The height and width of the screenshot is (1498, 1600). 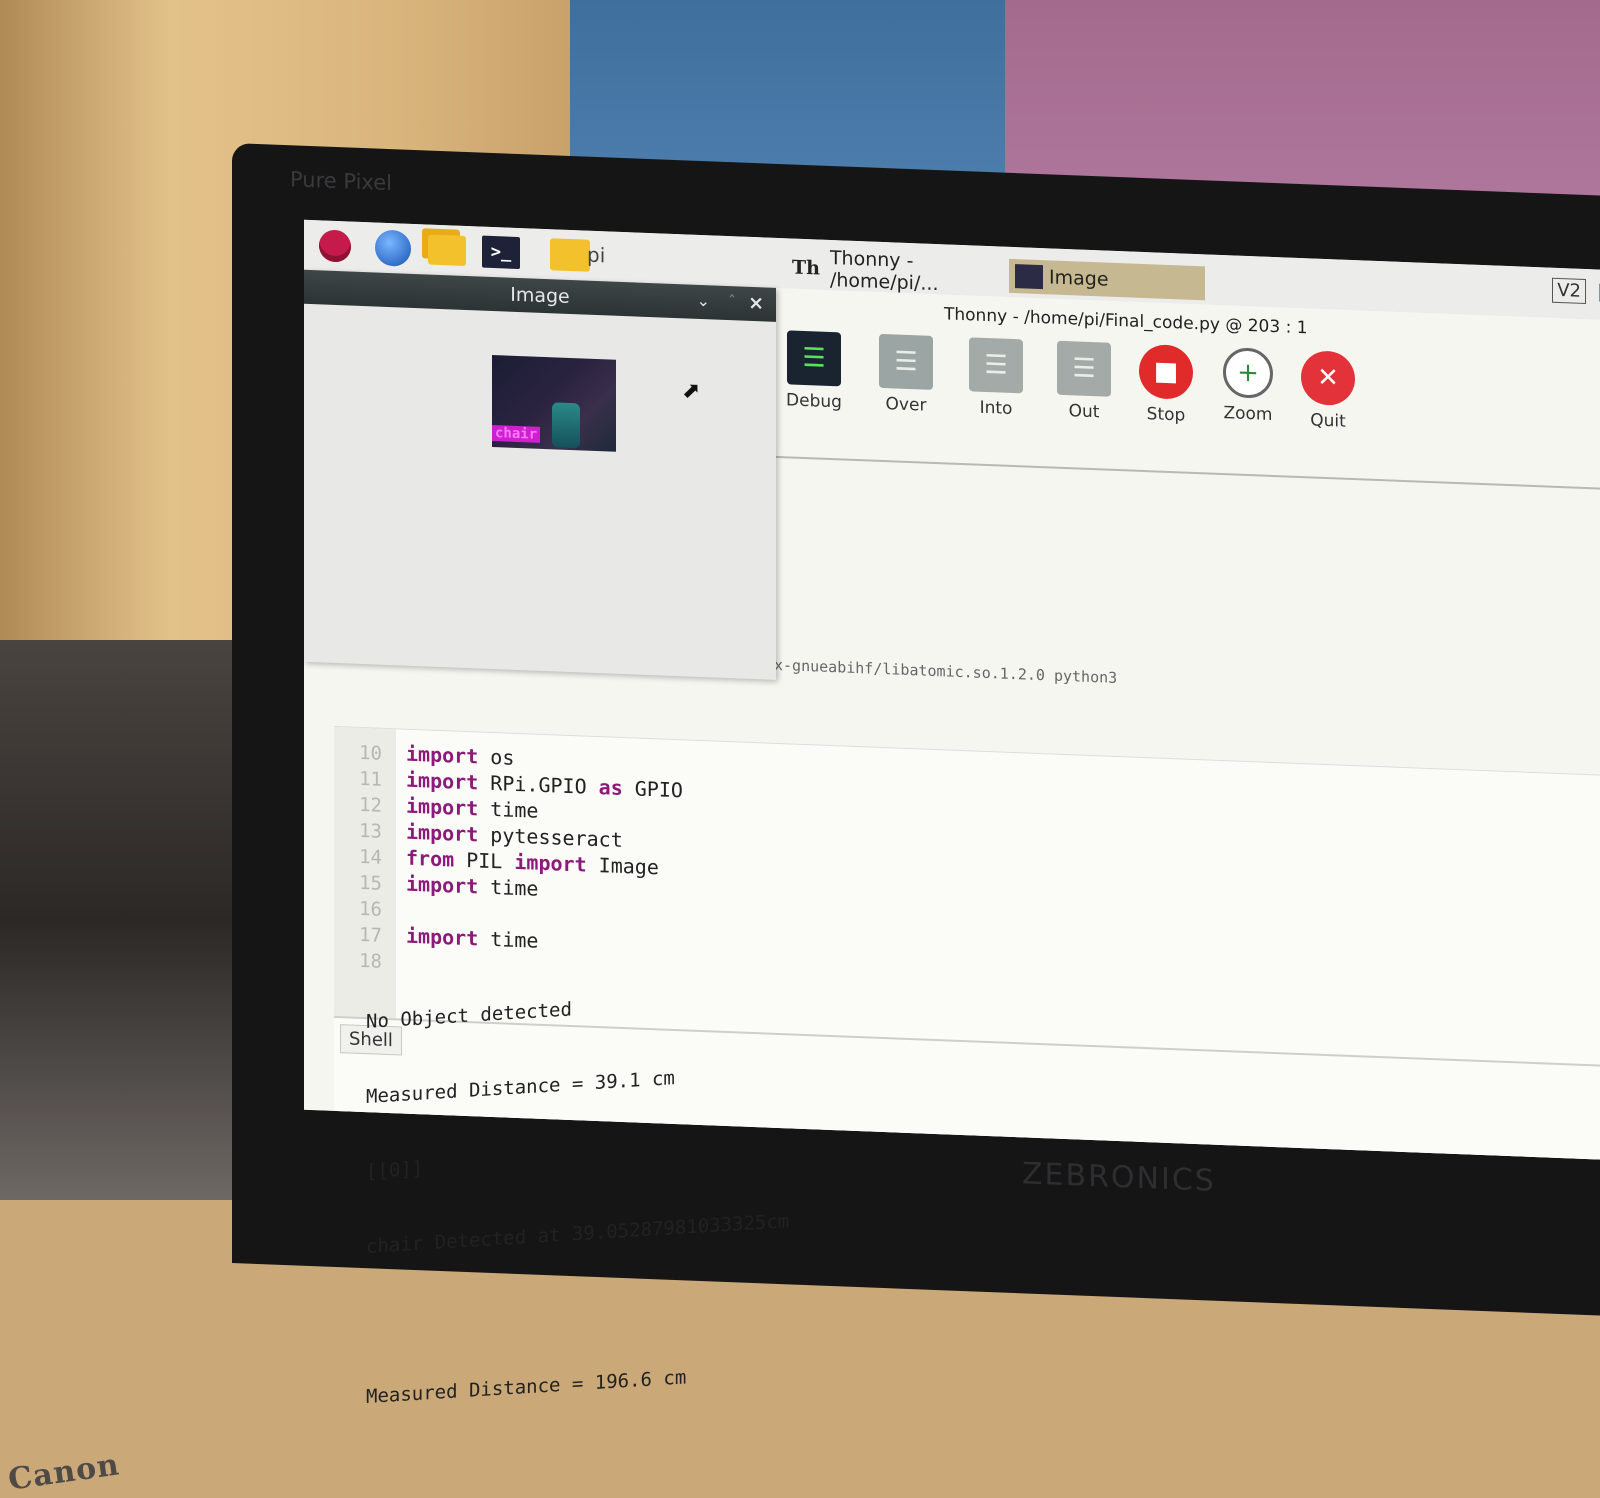 I want to click on tool-label: Into, so click(x=996, y=408).